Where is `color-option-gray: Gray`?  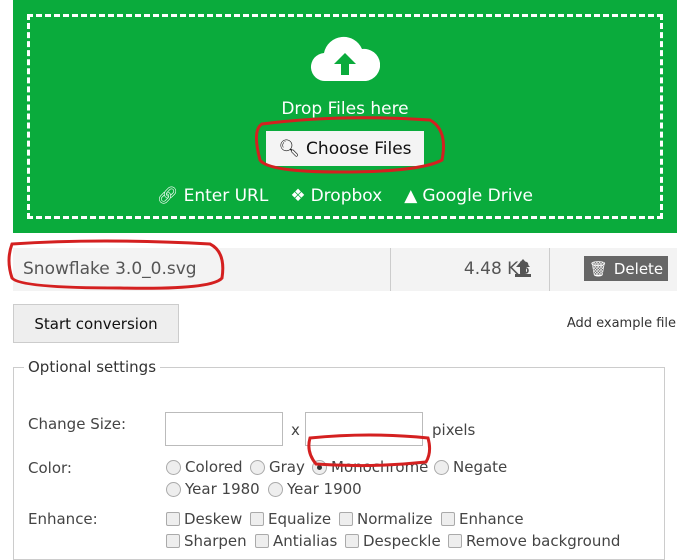
color-option-gray: Gray is located at coordinates (277, 467).